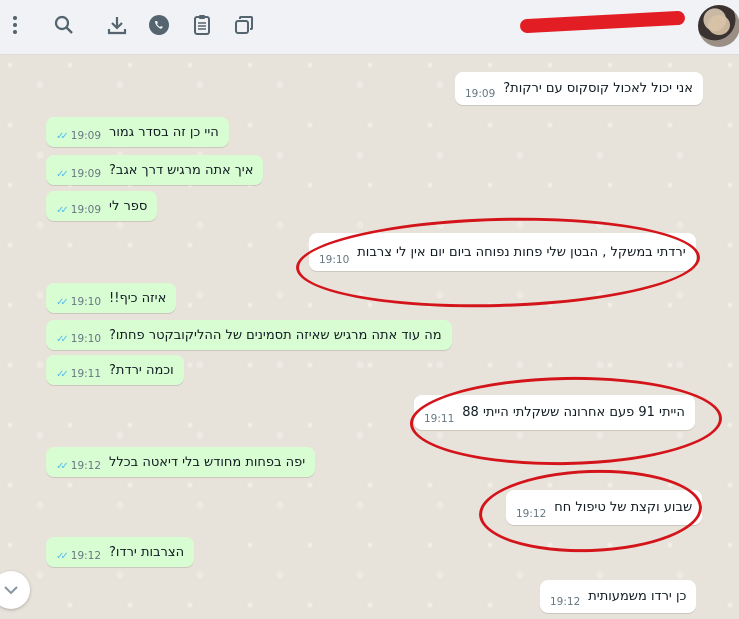  Describe the element at coordinates (164, 132) in the screenshot. I see `message-text: היי כן זה בסדר גמור` at that location.